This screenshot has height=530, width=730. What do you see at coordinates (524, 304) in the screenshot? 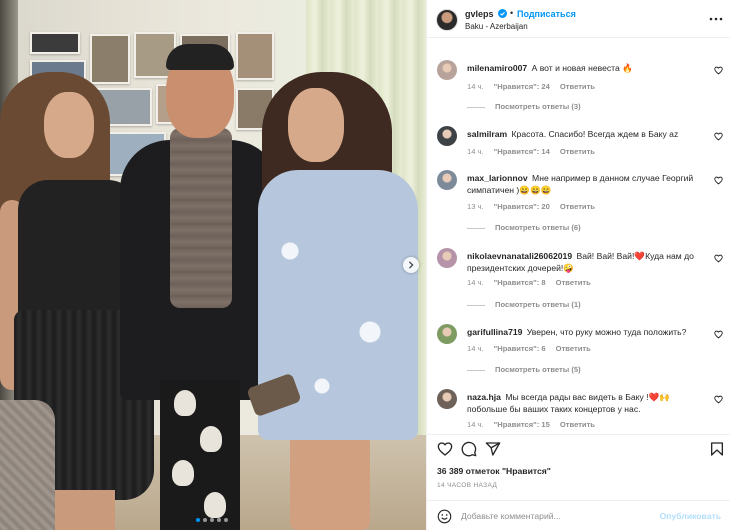
I see `view-replies-button: Посмотреть ответы (1)` at bounding box center [524, 304].